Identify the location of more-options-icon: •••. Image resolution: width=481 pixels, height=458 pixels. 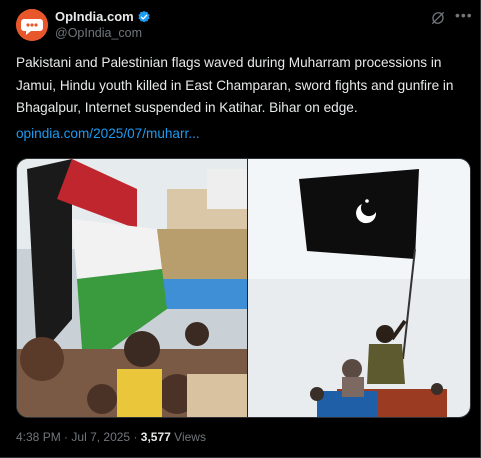
(464, 15).